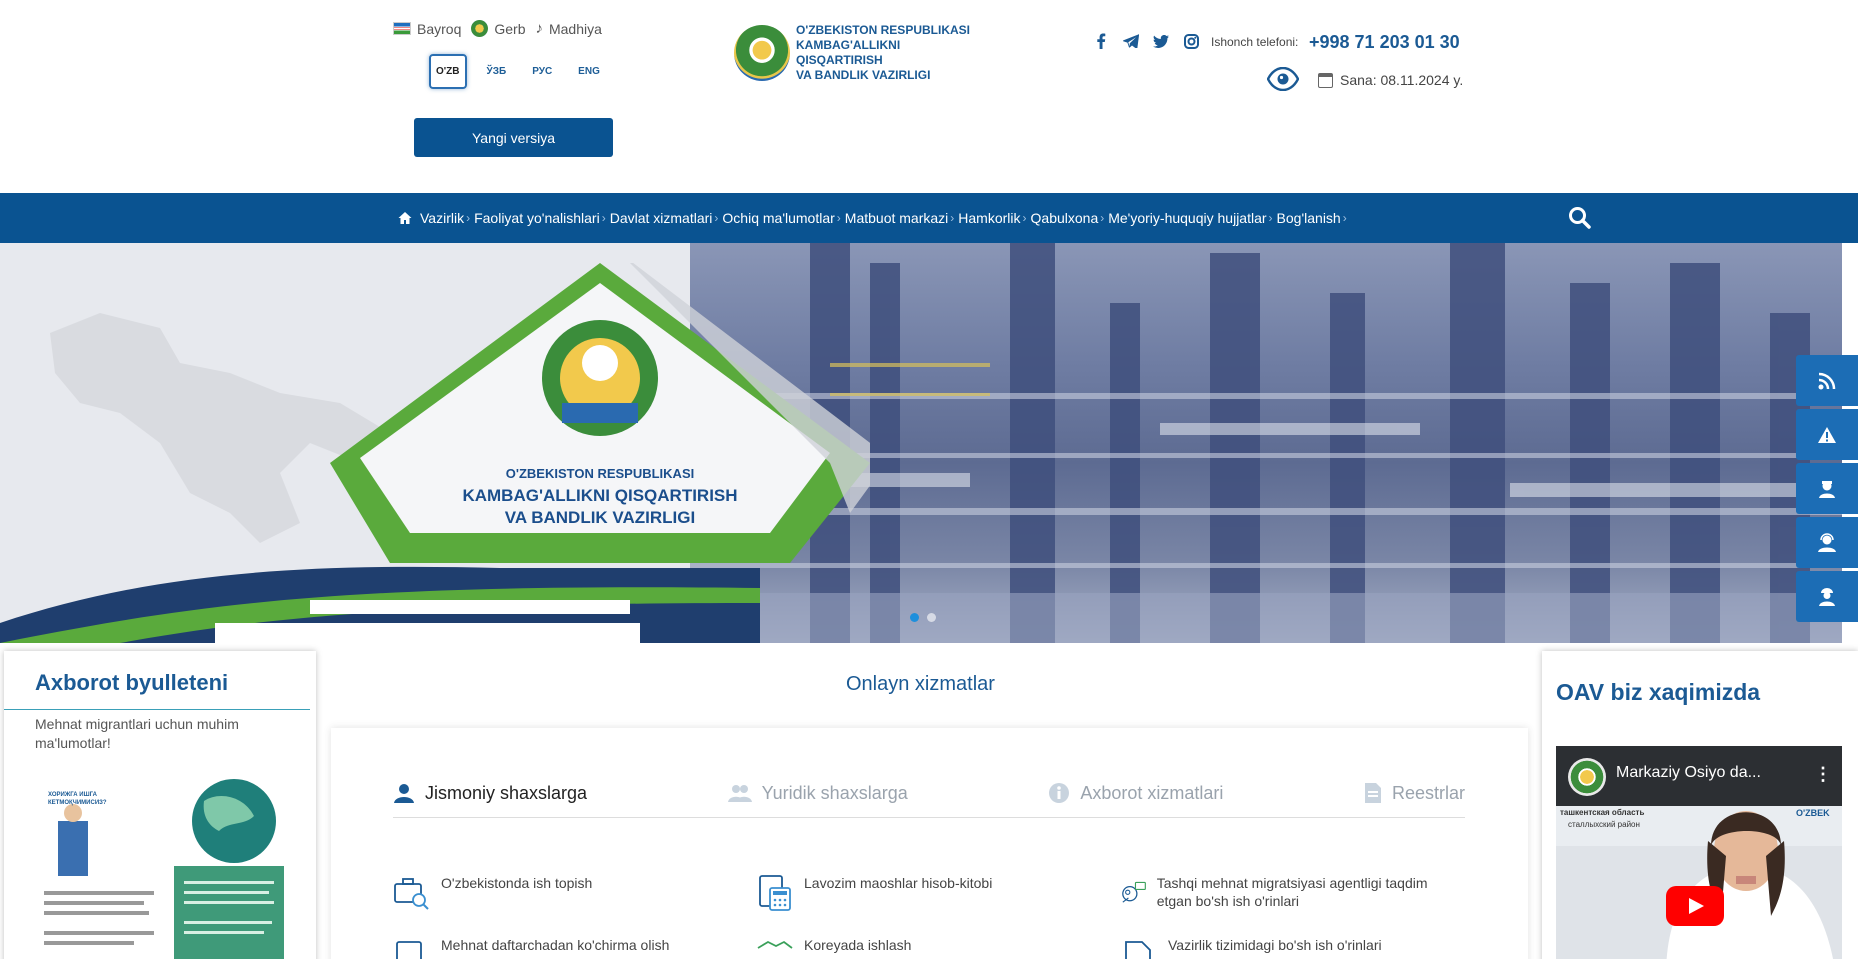 This screenshot has height=959, width=1858. What do you see at coordinates (863, 75) in the screenshot?
I see `brand-line-3: VA BANDLIK VAZIRLIGI` at bounding box center [863, 75].